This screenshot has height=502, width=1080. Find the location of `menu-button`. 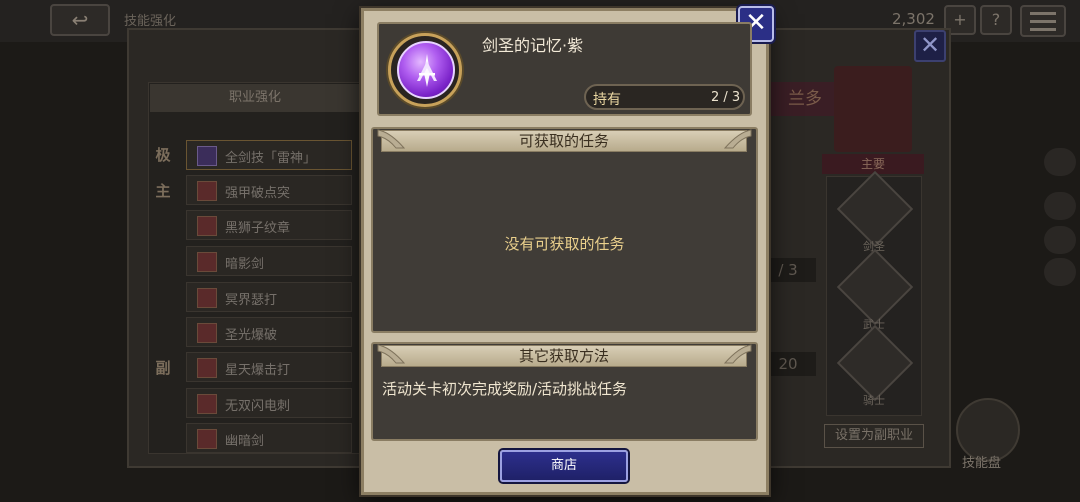

menu-button is located at coordinates (1043, 21).